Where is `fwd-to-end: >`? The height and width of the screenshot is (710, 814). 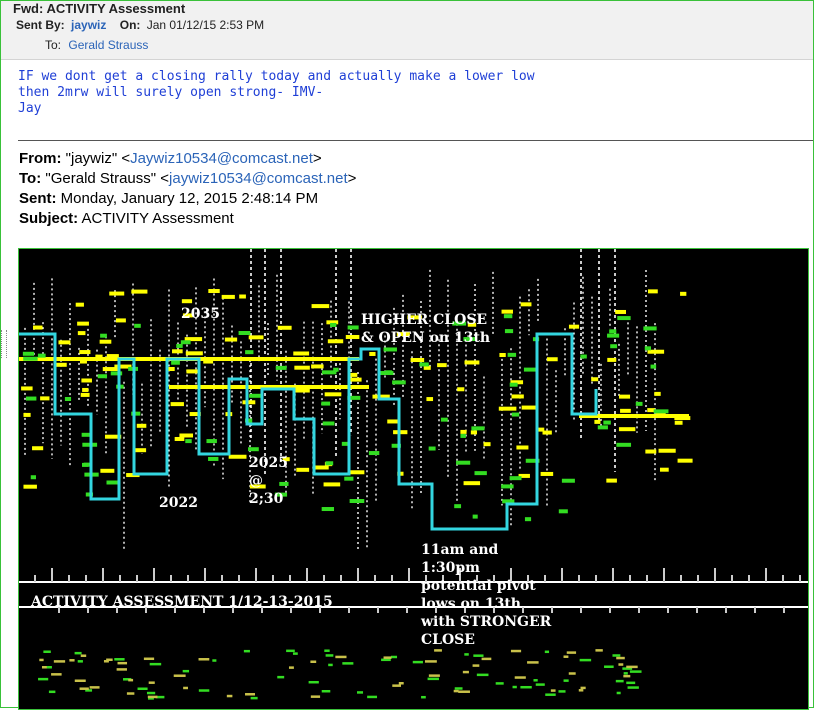
fwd-to-end: > is located at coordinates (352, 178).